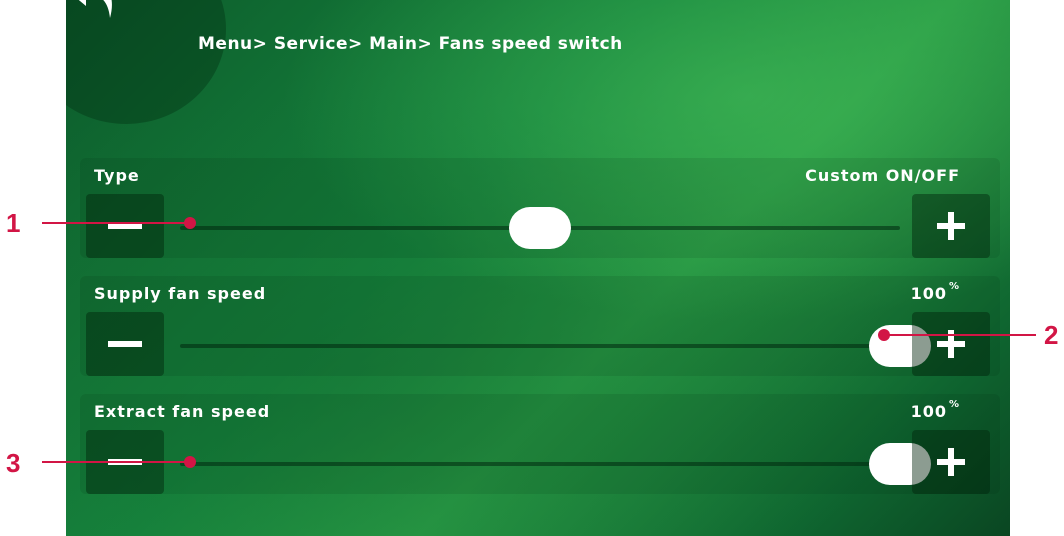 The height and width of the screenshot is (536, 1064). Describe the element at coordinates (410, 44) in the screenshot. I see `breadcrumb: Menu> Service> Main> Fans speed switch` at that location.